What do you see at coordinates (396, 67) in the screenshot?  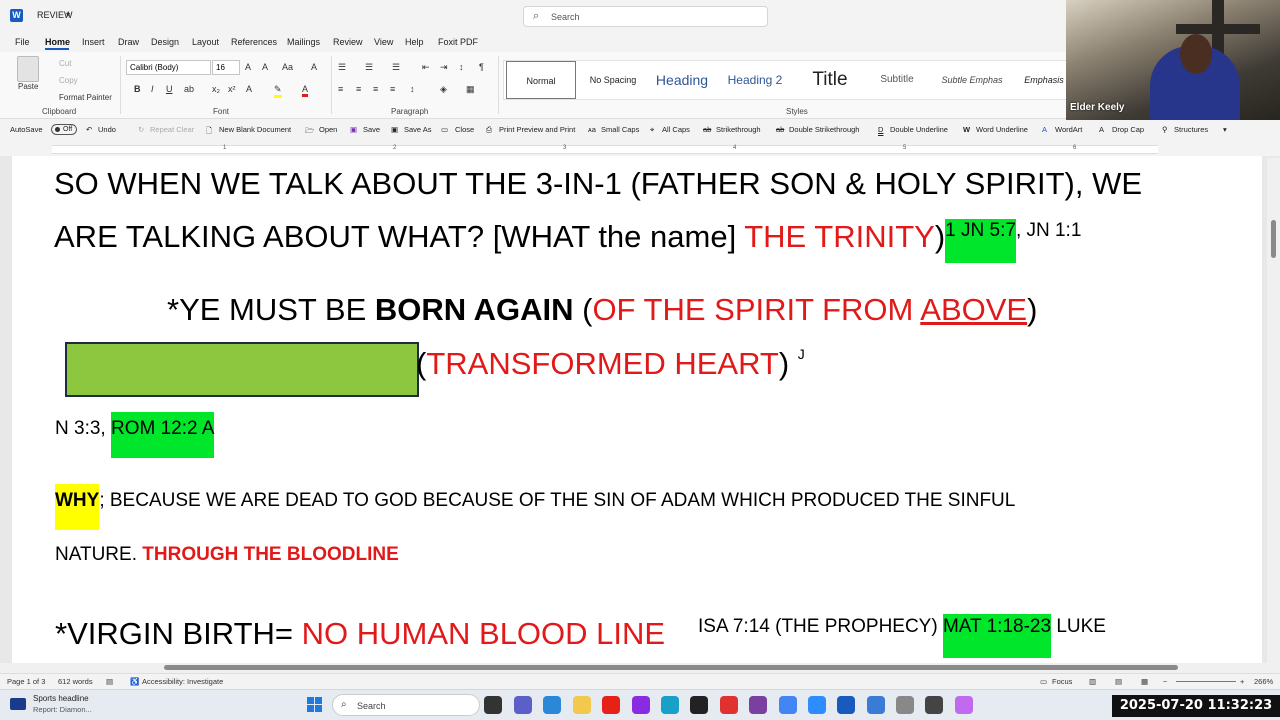 I see `multilevel-list-icon: ☰` at bounding box center [396, 67].